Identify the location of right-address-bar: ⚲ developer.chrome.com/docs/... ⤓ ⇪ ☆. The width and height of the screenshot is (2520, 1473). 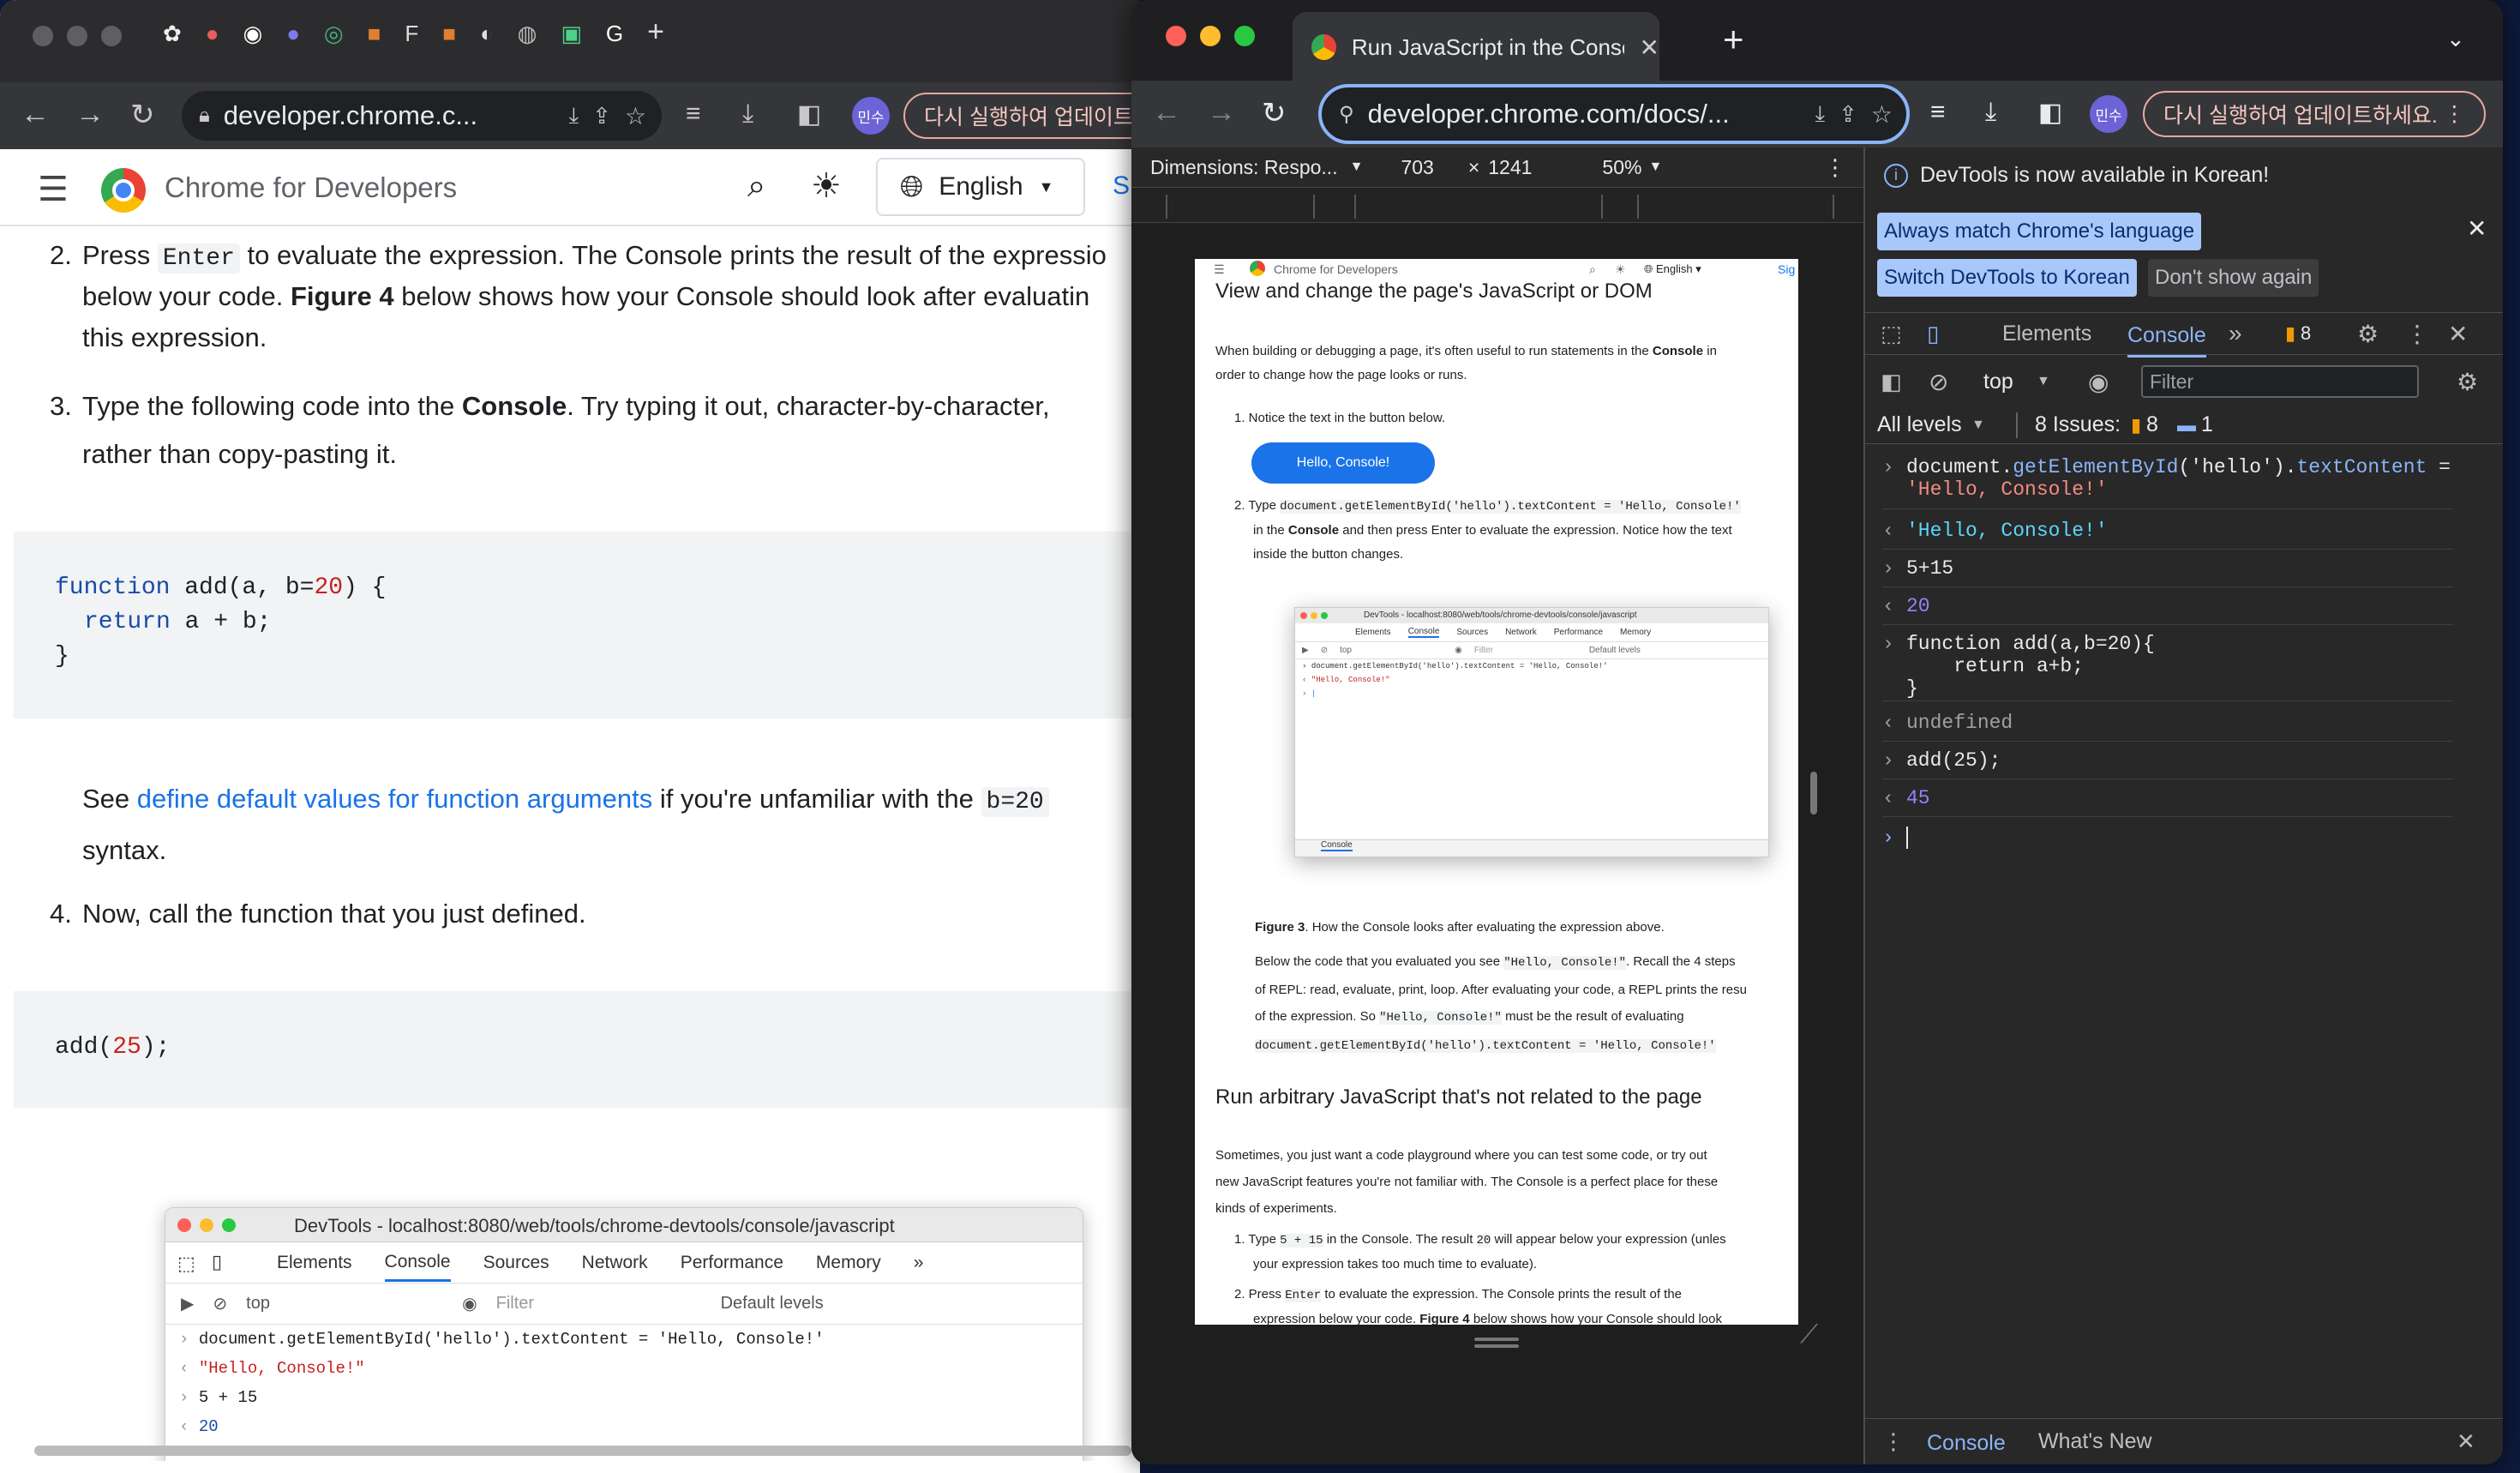
(1614, 114).